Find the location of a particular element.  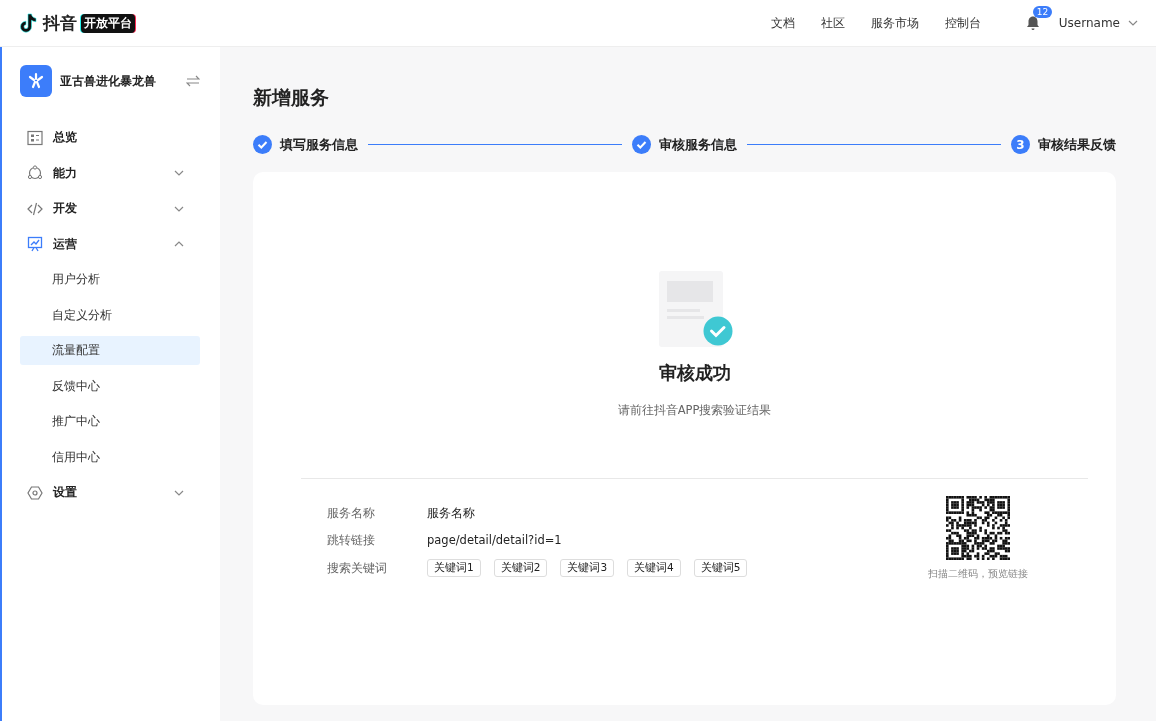

nav-link: 文档 is located at coordinates (782, 23).